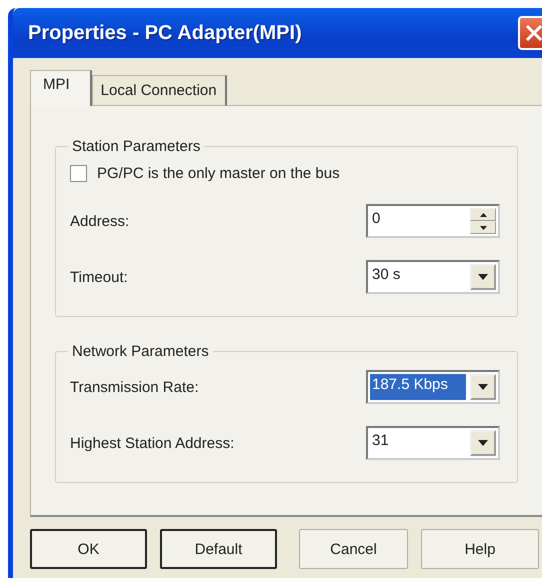  I want to click on field-value: 30 s, so click(386, 275).